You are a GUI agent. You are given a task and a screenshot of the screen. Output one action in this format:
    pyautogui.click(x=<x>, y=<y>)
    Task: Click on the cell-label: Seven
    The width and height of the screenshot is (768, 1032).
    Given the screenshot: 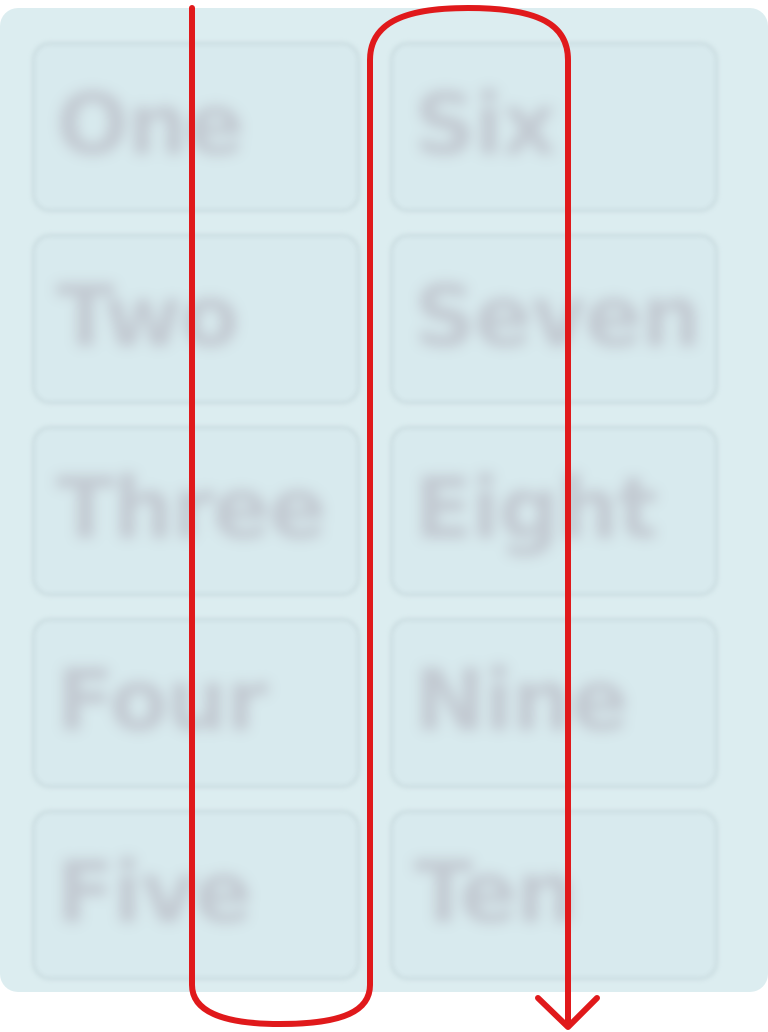 What is the action you would take?
    pyautogui.click(x=558, y=317)
    